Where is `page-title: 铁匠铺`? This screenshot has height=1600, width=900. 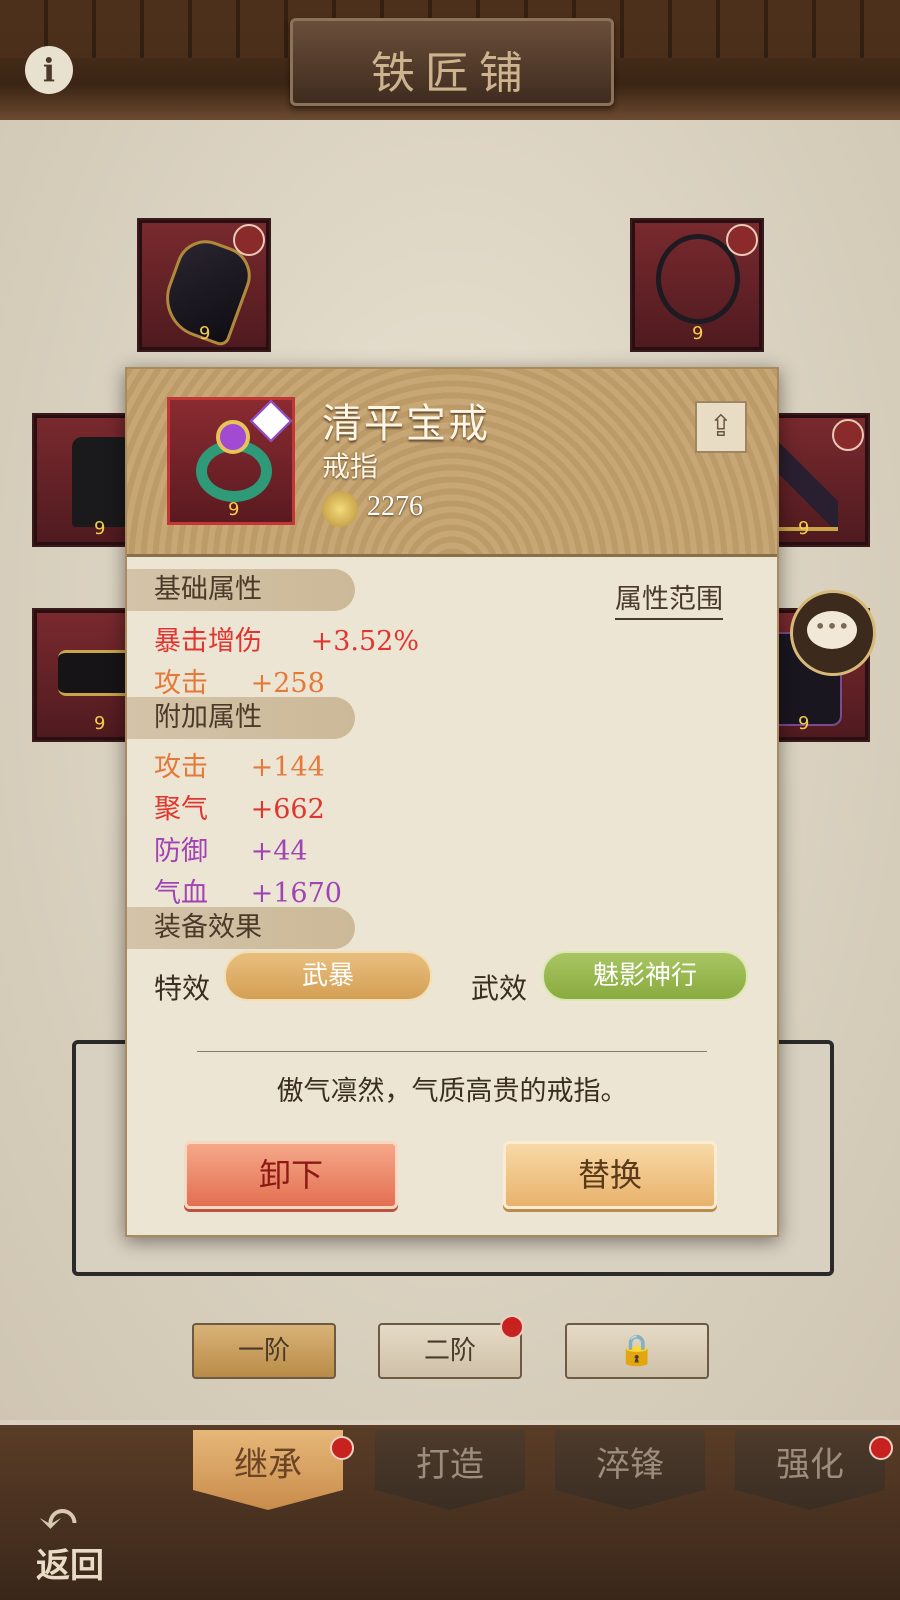
page-title: 铁匠铺 is located at coordinates (452, 73).